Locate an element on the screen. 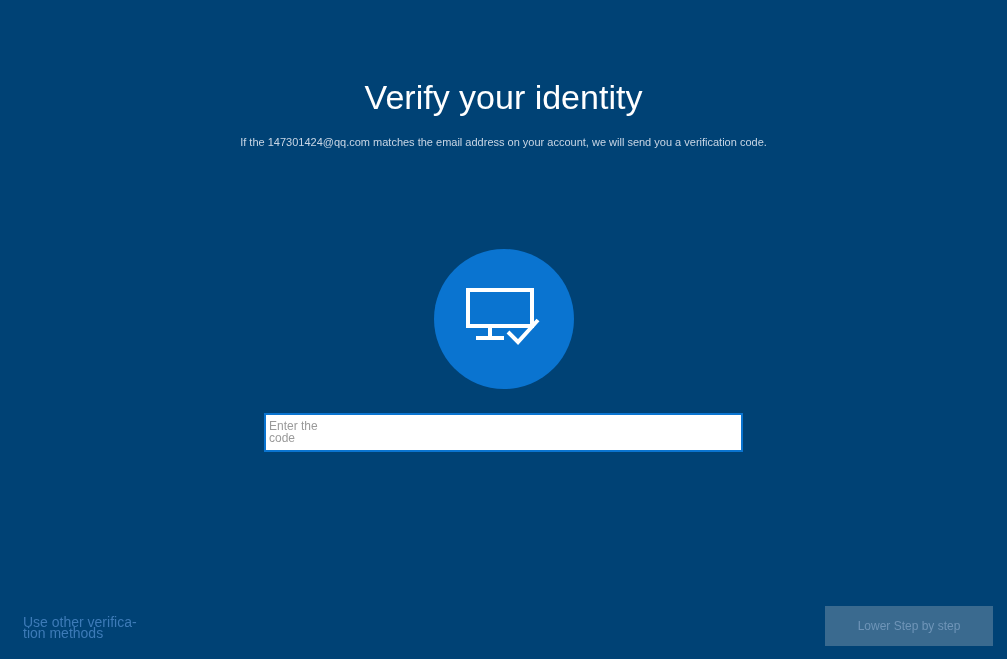 Image resolution: width=1007 pixels, height=659 pixels. page-title: Verify your identity is located at coordinates (503, 97).